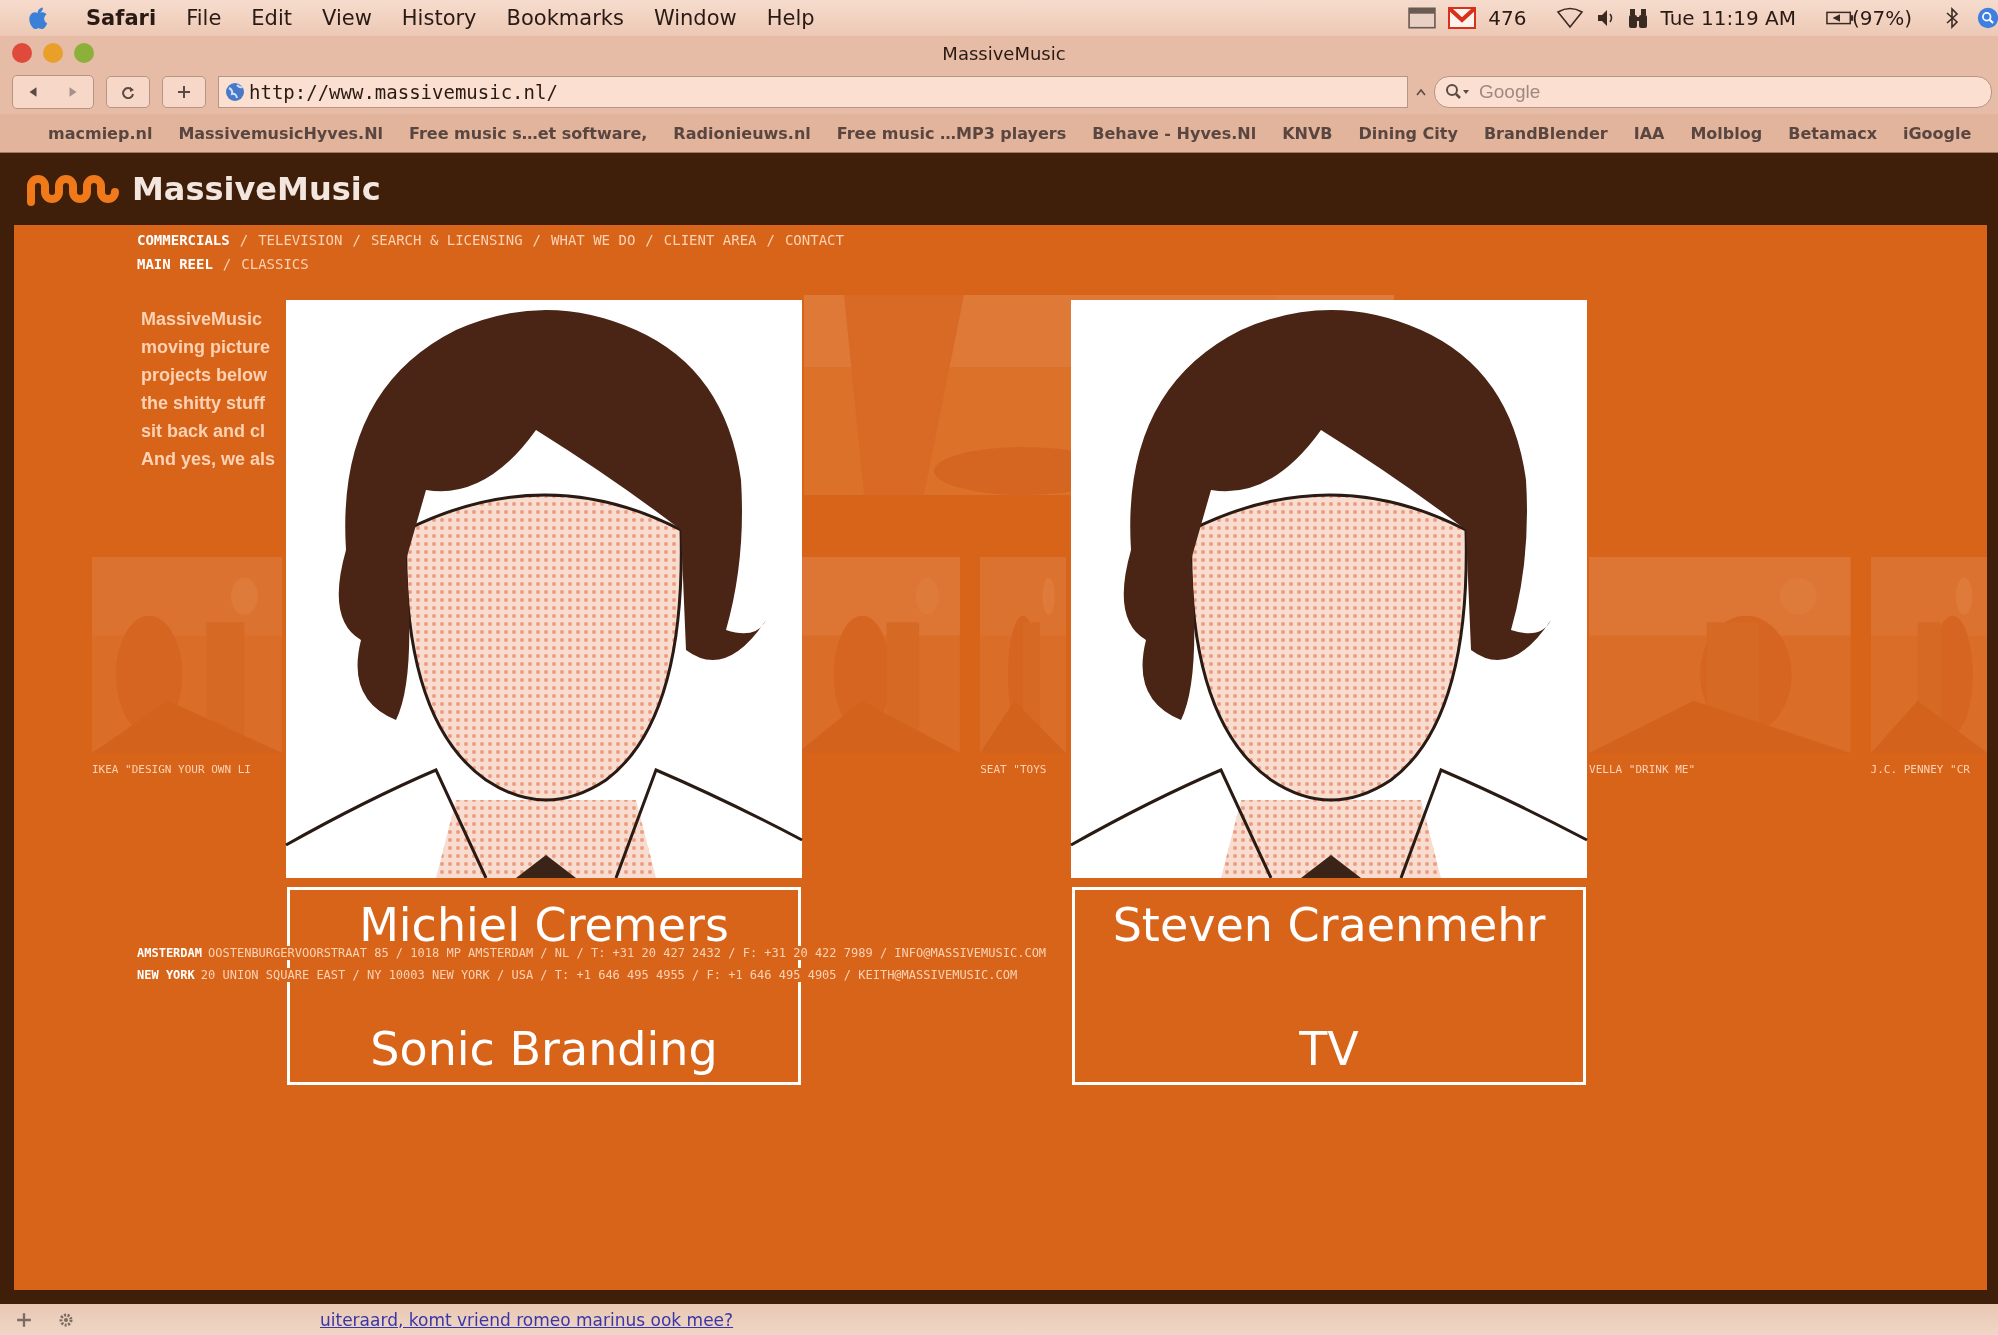 This screenshot has width=1998, height=1335. I want to click on menu-item: History, so click(439, 18).